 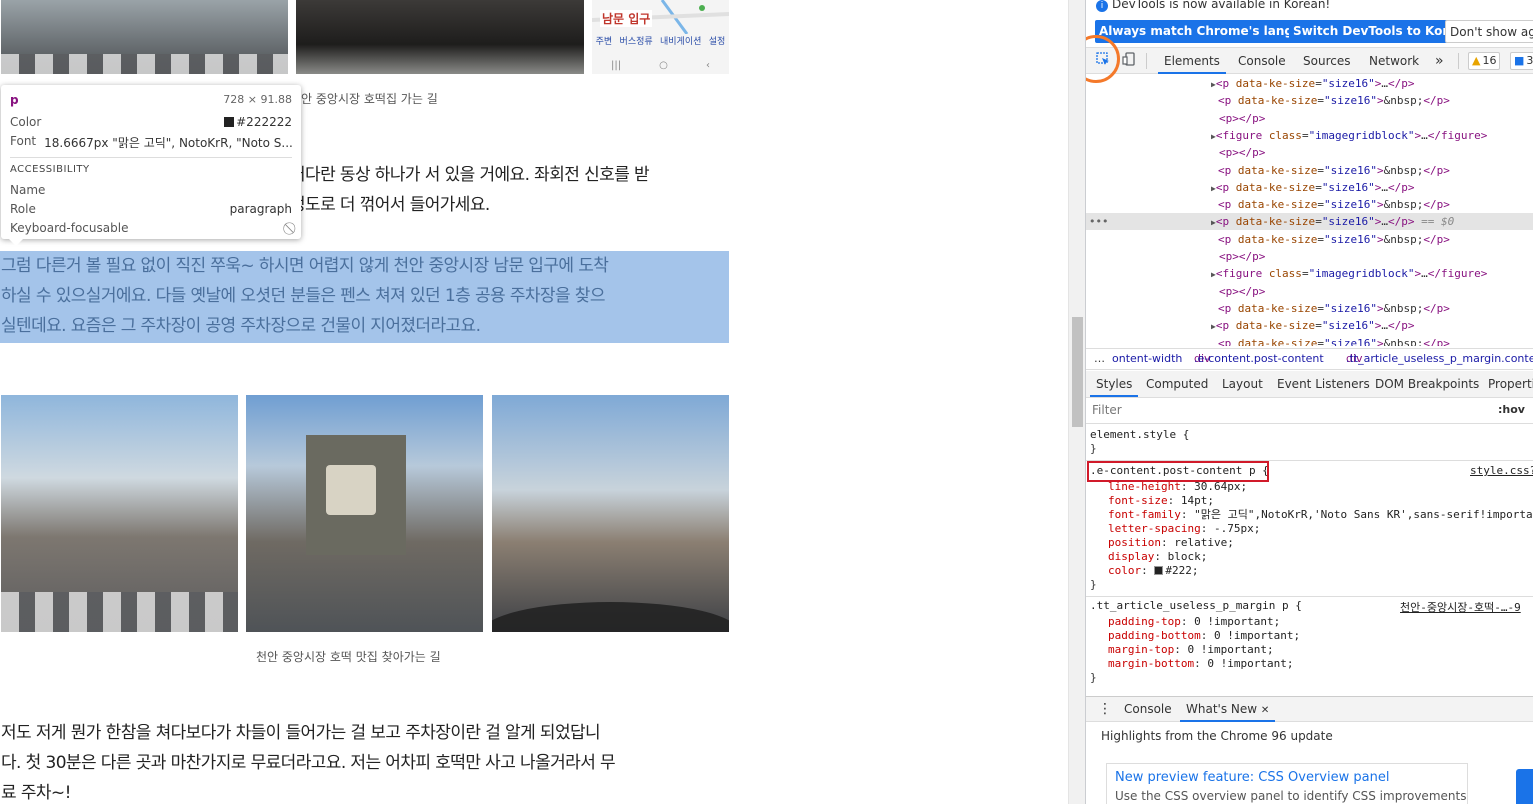 I want to click on tab-sources: Sources, so click(x=1326, y=61).